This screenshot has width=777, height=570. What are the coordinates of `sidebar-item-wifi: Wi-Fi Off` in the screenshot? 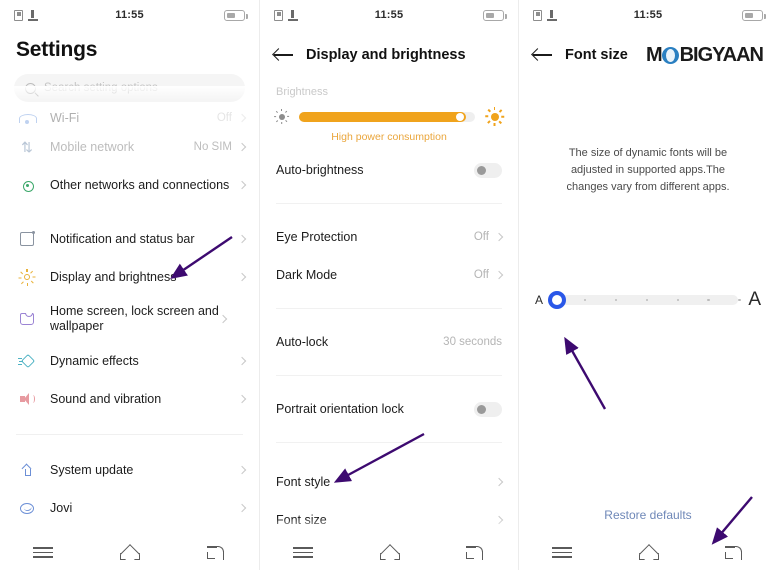 It's located at (129, 118).